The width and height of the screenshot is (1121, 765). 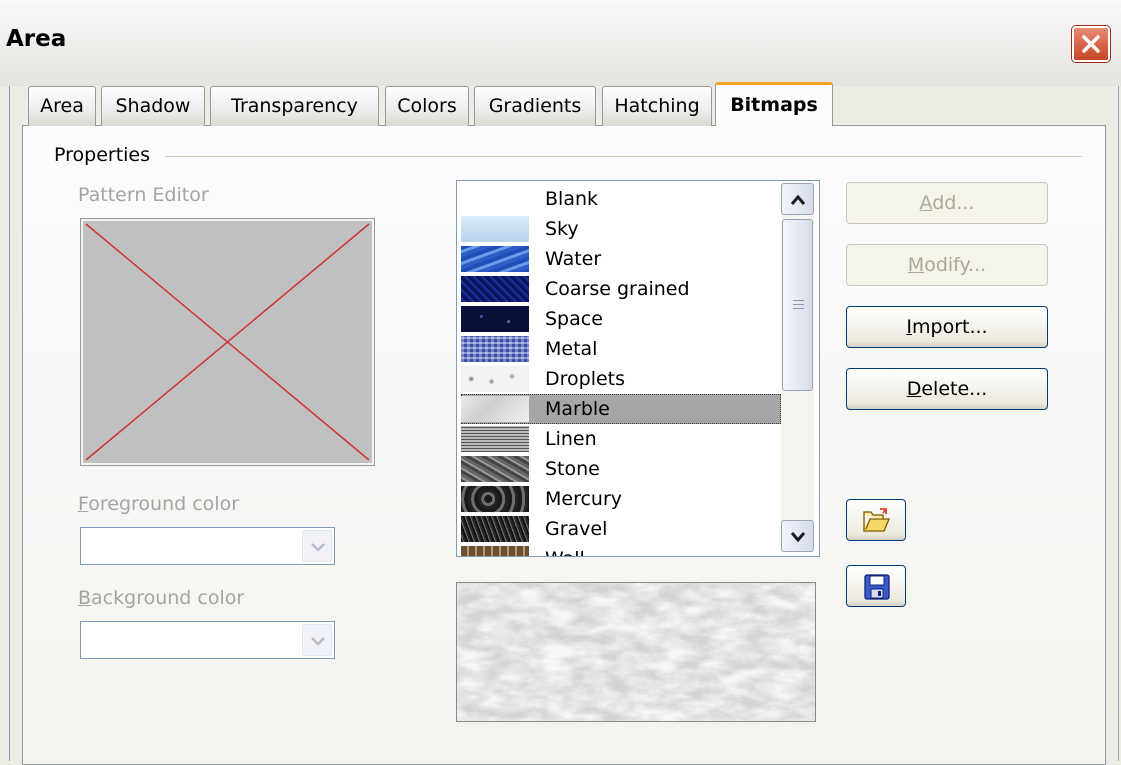 I want to click on list-item-label: Sky, so click(x=562, y=229).